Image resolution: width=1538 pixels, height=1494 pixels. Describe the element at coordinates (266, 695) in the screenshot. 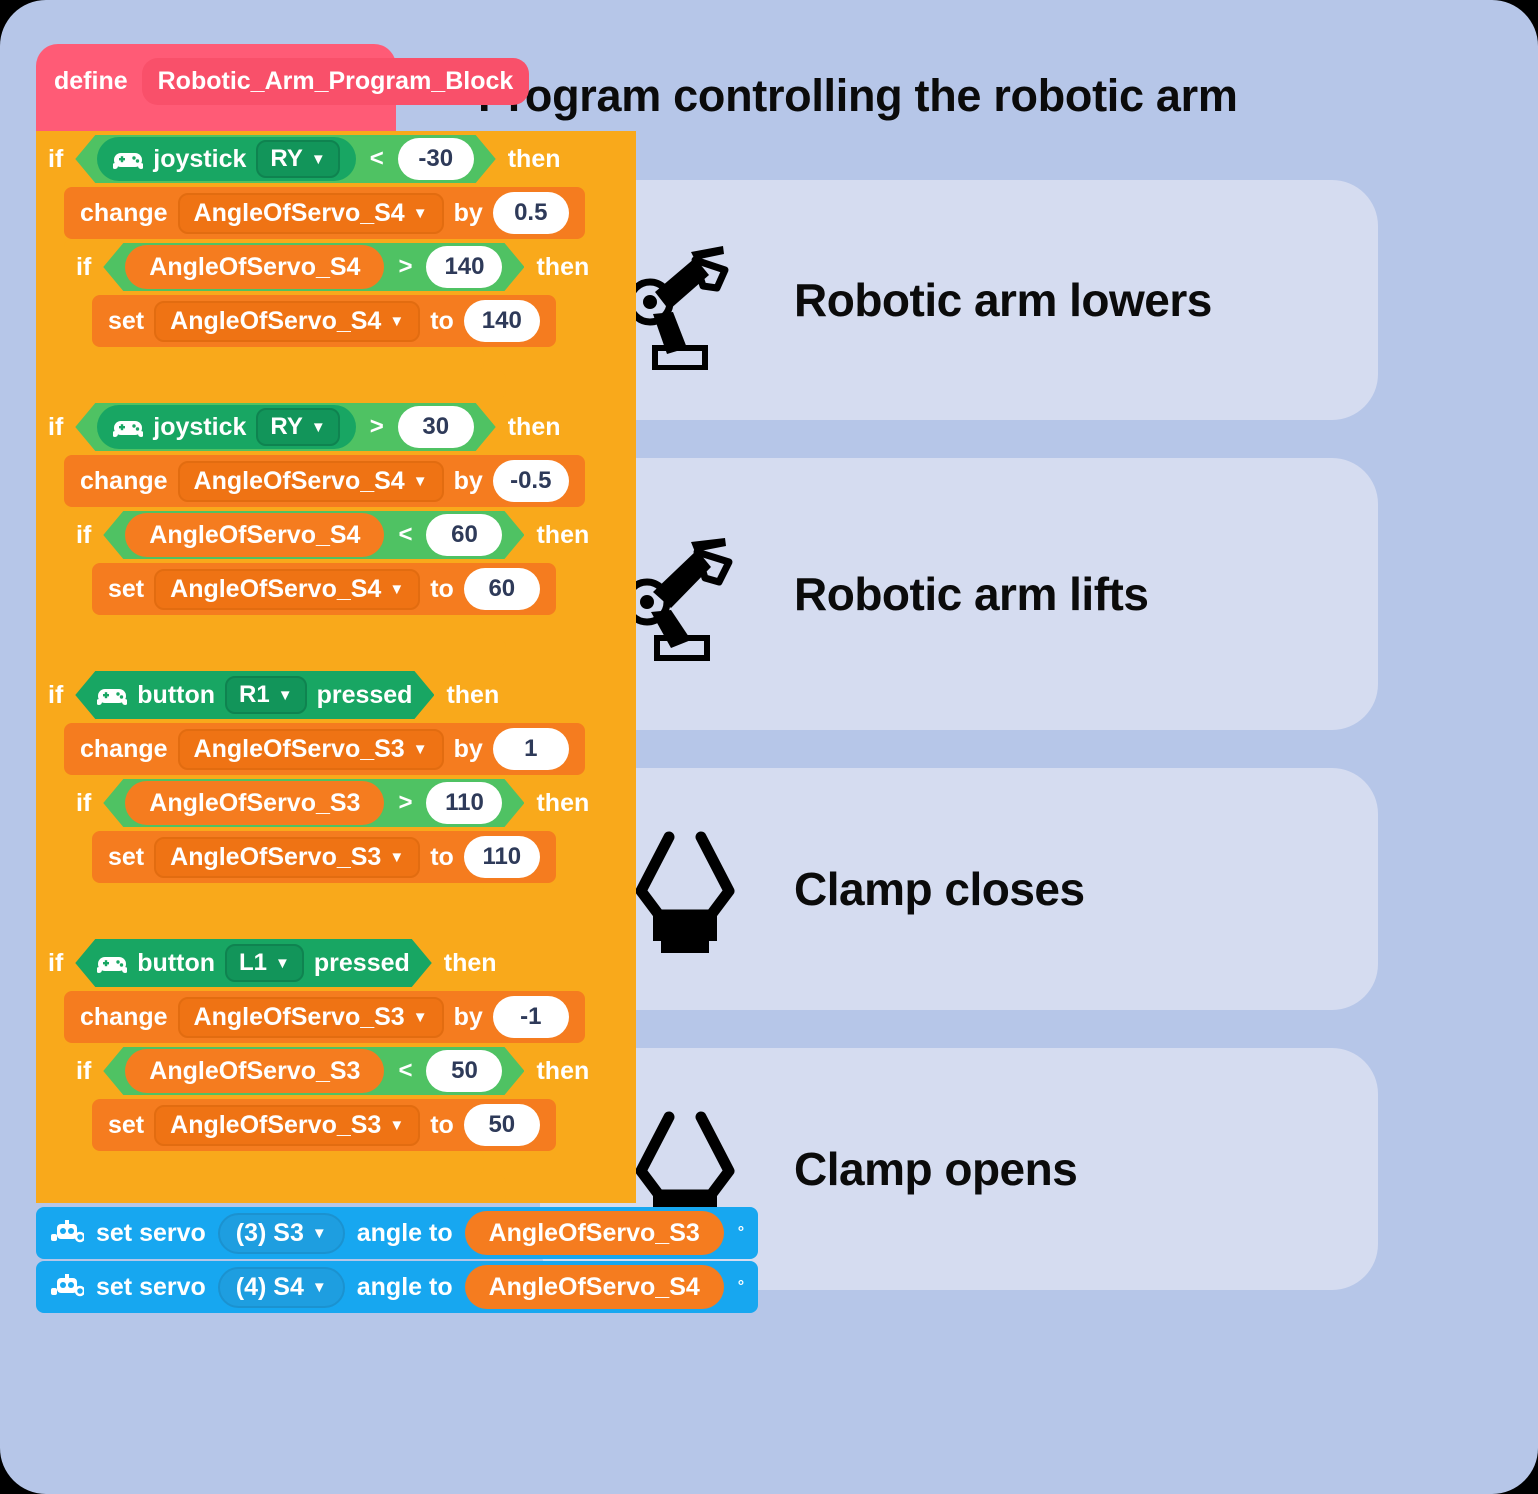

I see `button-dropdown: R1 ▼` at that location.